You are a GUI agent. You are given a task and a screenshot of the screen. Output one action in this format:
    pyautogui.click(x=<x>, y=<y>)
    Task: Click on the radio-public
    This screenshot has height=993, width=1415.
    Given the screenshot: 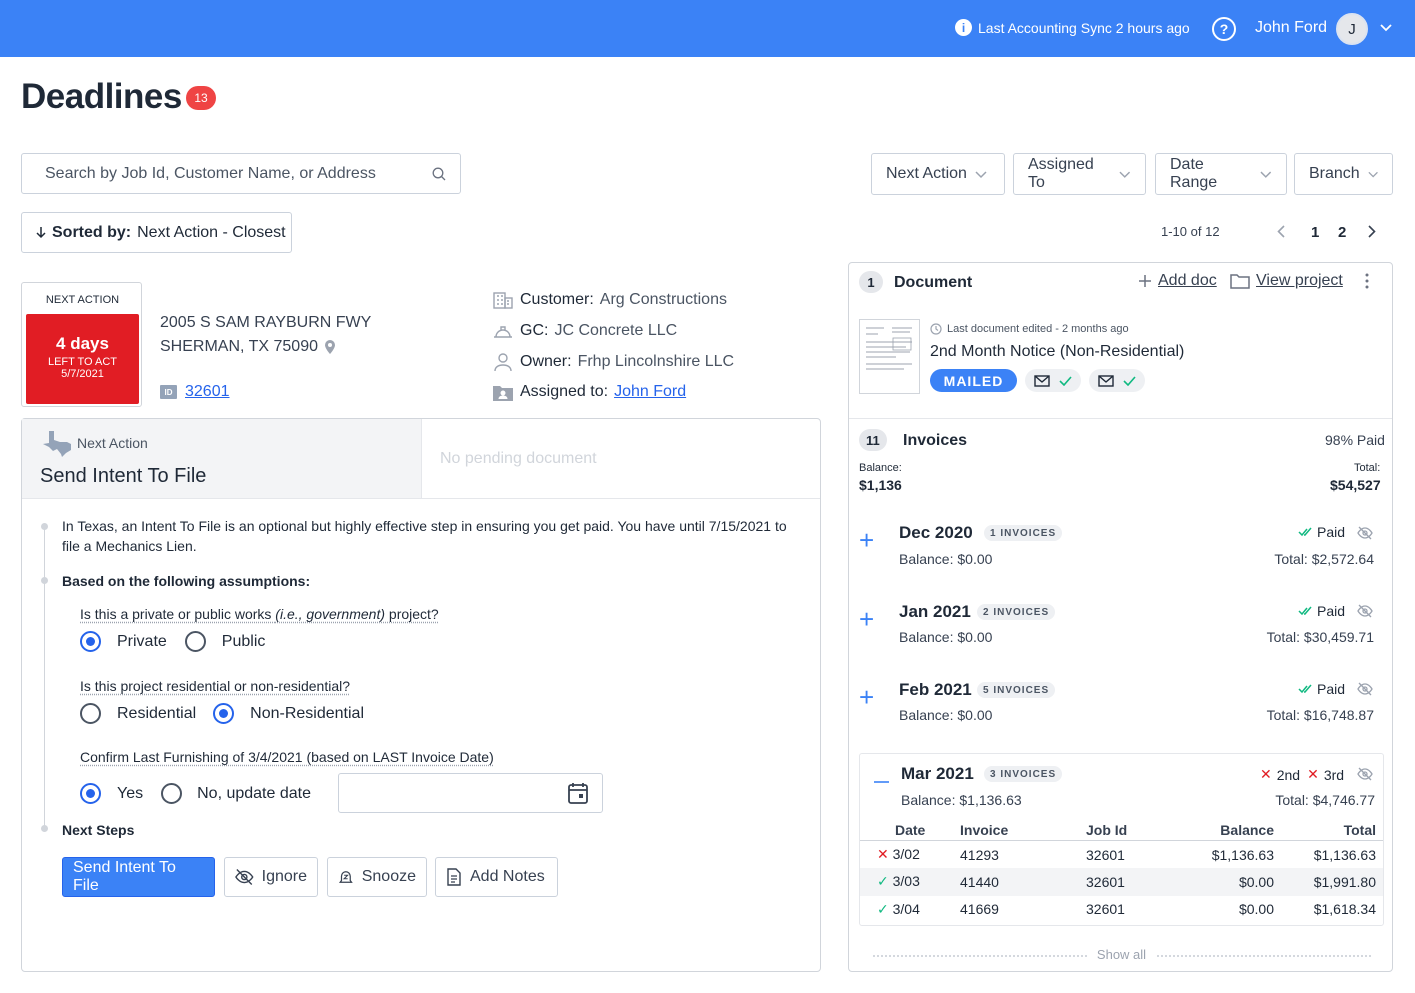 What is the action you would take?
    pyautogui.click(x=195, y=641)
    